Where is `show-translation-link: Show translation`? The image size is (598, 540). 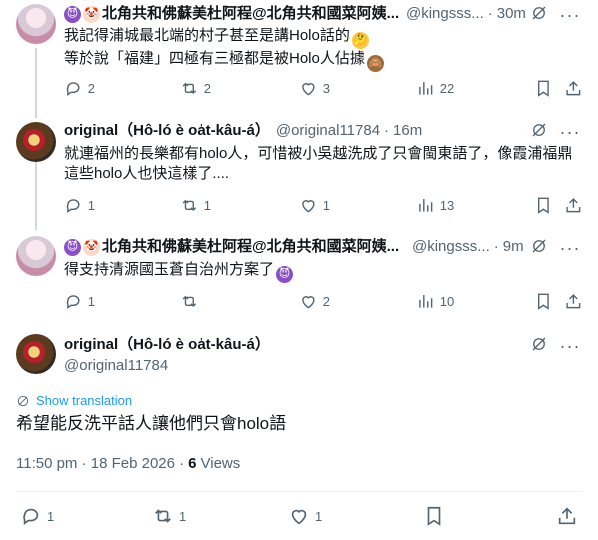
show-translation-link: Show translation is located at coordinates (74, 400).